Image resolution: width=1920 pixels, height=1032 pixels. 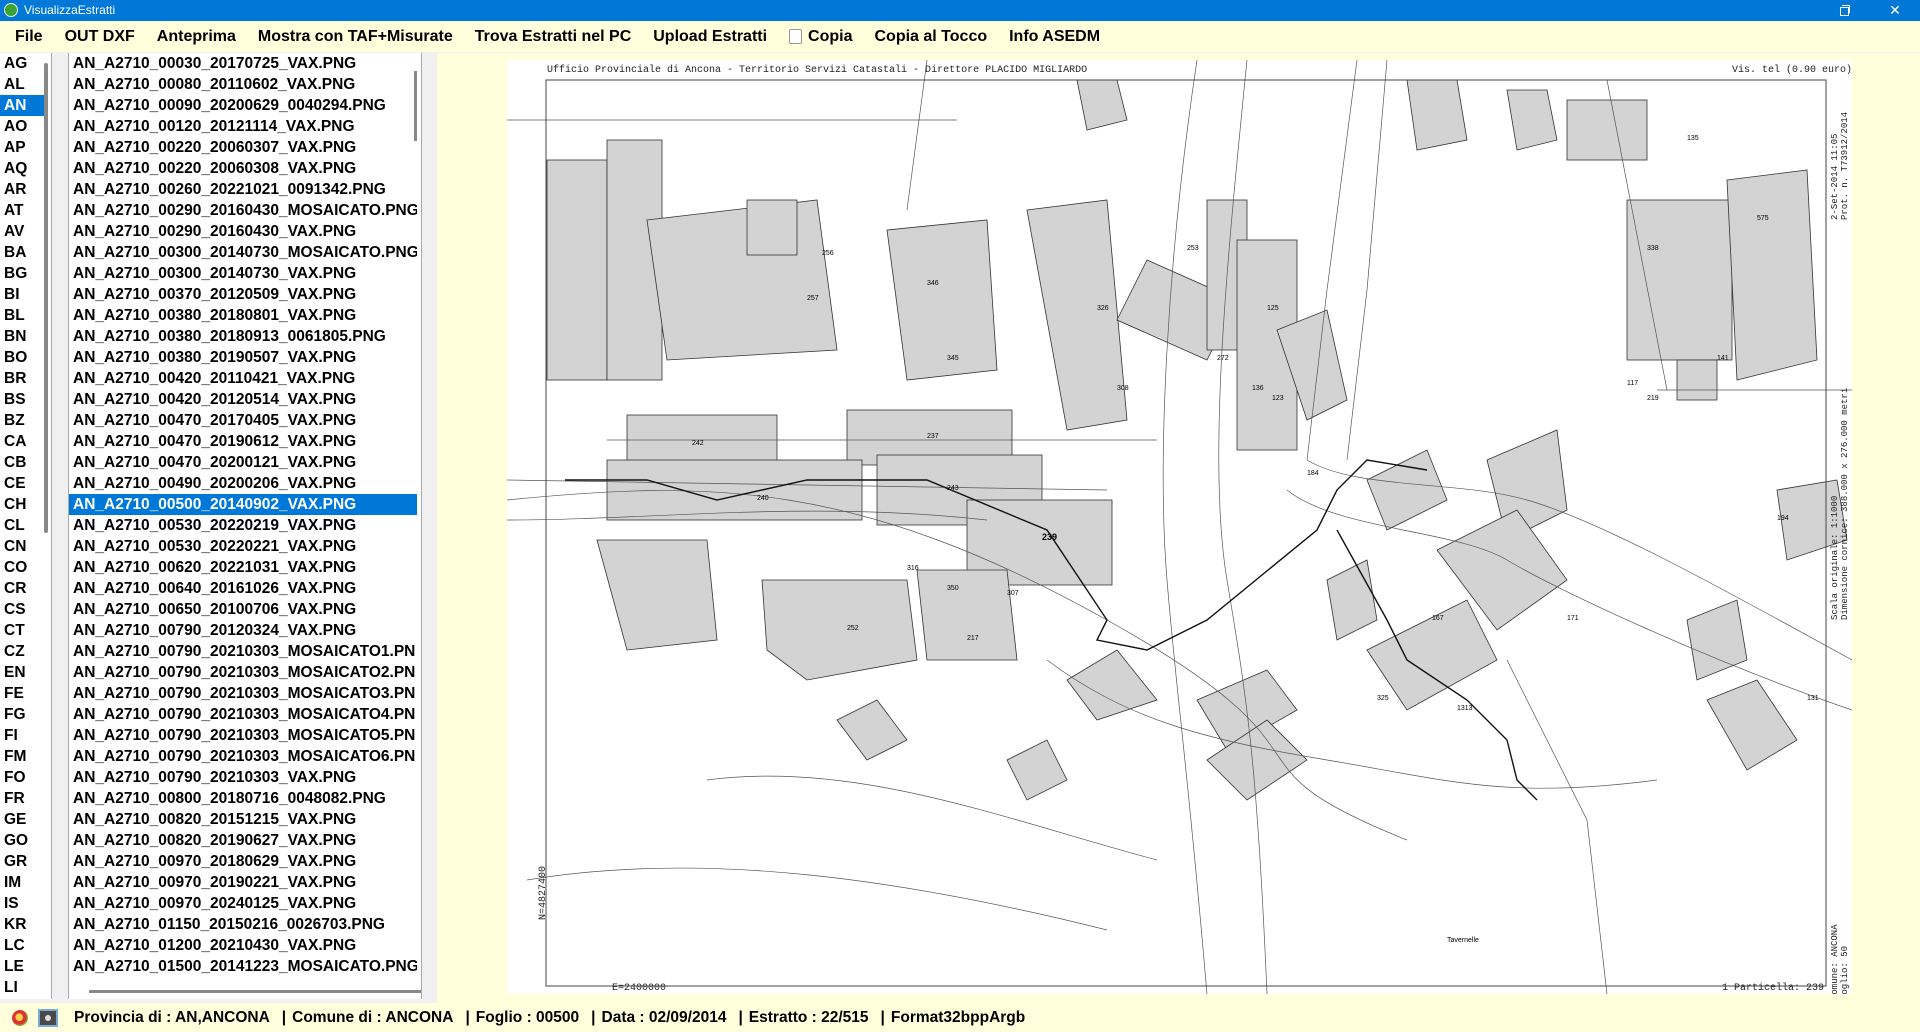 What do you see at coordinates (22, 714) in the screenshot?
I see `province-code-item: FG` at bounding box center [22, 714].